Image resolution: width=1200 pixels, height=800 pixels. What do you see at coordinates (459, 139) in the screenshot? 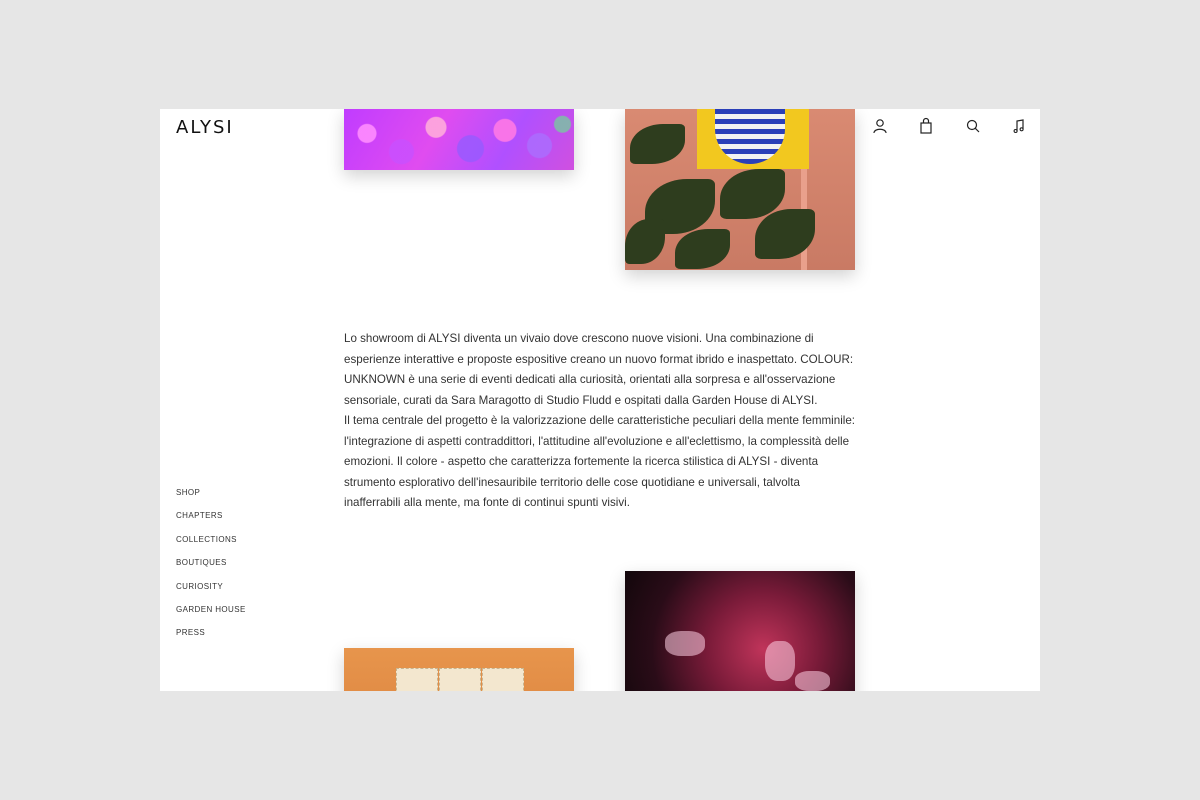
I see `bubbles-photo` at bounding box center [459, 139].